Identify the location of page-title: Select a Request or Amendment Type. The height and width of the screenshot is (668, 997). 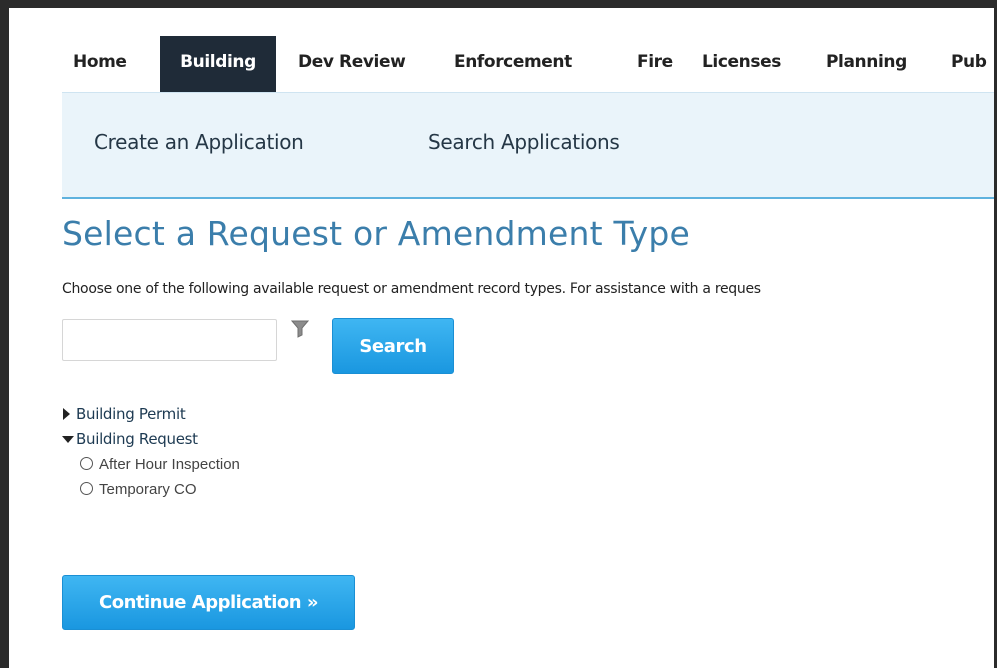
(376, 233).